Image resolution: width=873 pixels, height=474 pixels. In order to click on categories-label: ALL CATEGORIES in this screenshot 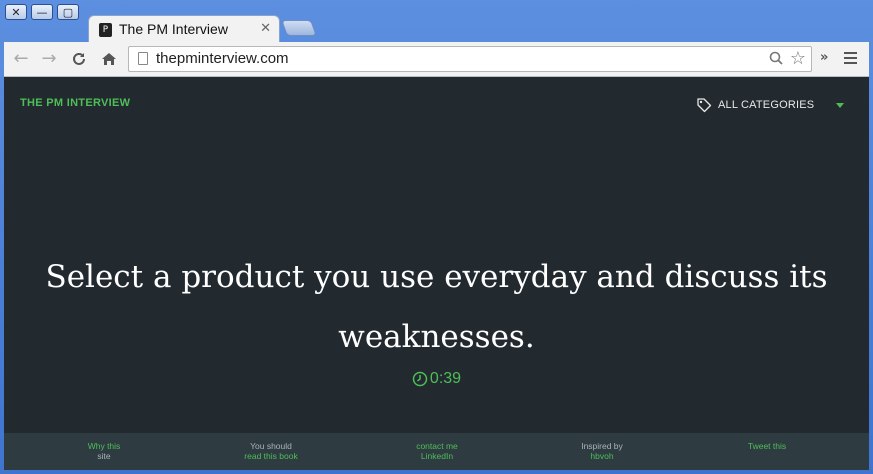, I will do `click(766, 105)`.